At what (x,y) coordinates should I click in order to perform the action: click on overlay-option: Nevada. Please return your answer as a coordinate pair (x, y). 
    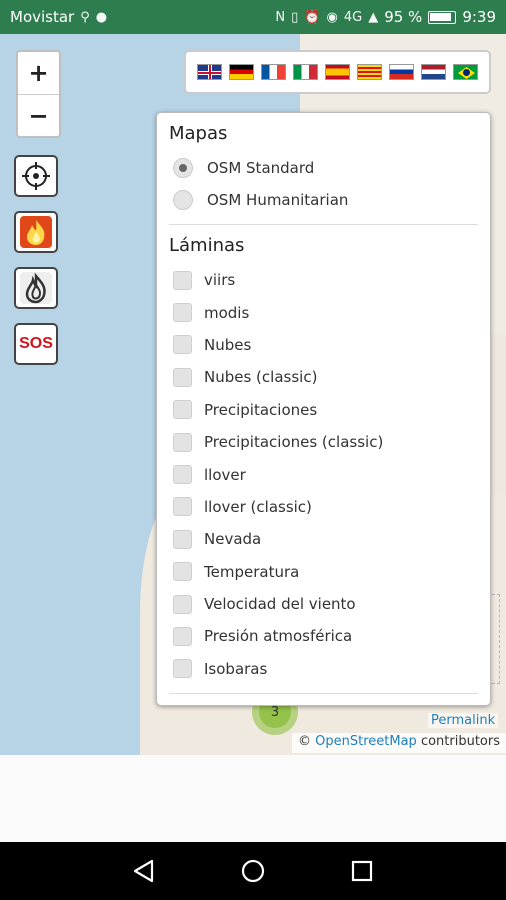
    Looking at the image, I should click on (323, 539).